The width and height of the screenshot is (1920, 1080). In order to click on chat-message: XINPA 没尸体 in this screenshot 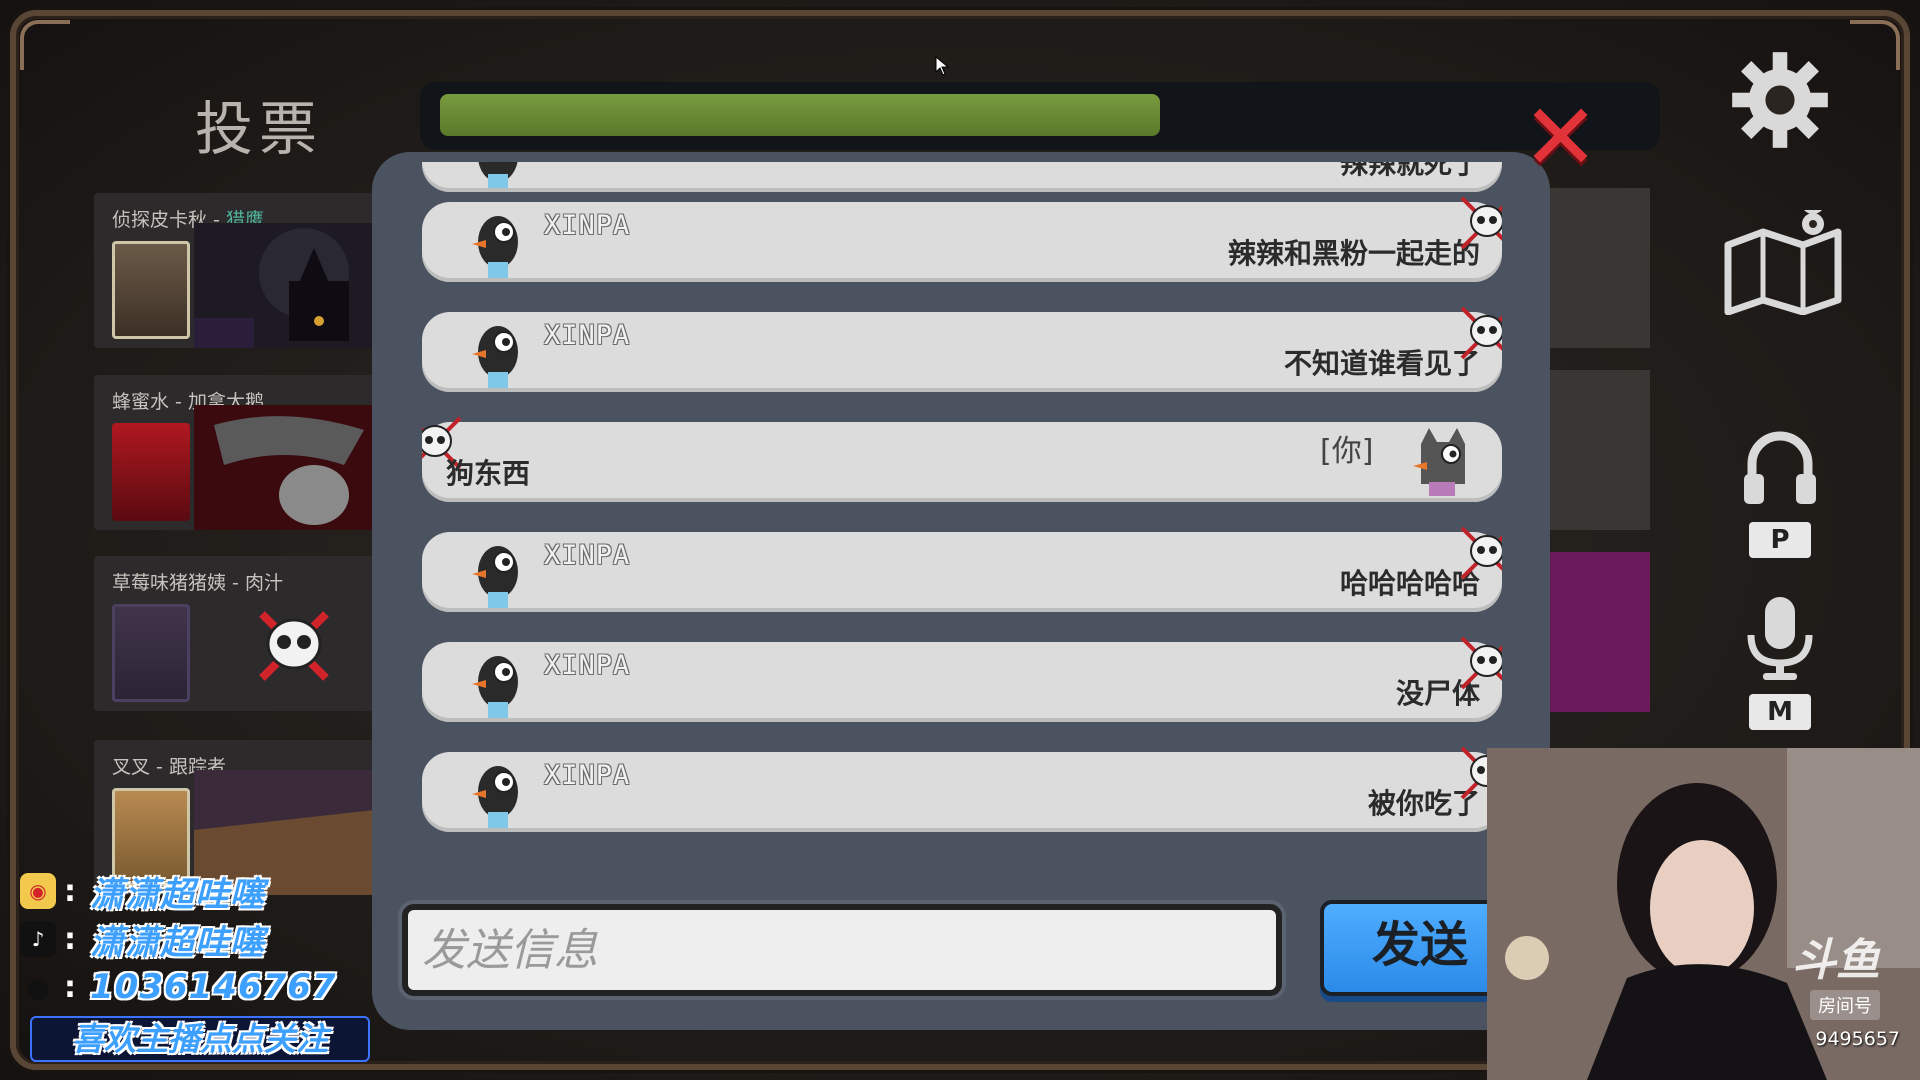, I will do `click(962, 679)`.